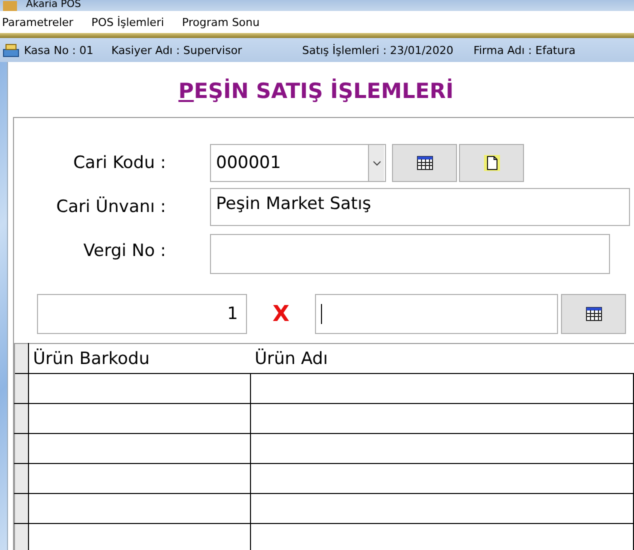 The image size is (634, 550). What do you see at coordinates (110, 207) in the screenshot?
I see `field-label: Cari Ünvanı :` at bounding box center [110, 207].